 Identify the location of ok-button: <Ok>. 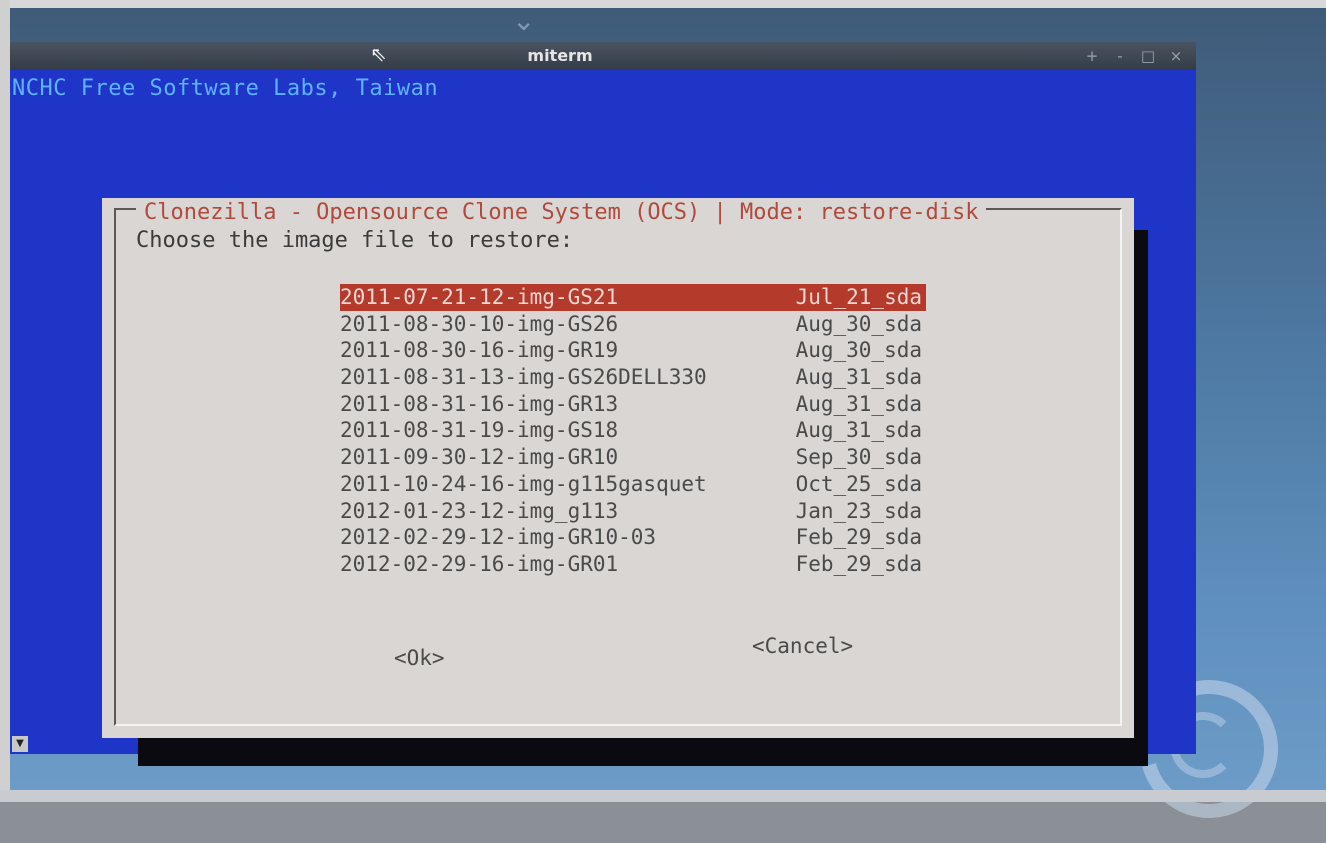
(419, 658).